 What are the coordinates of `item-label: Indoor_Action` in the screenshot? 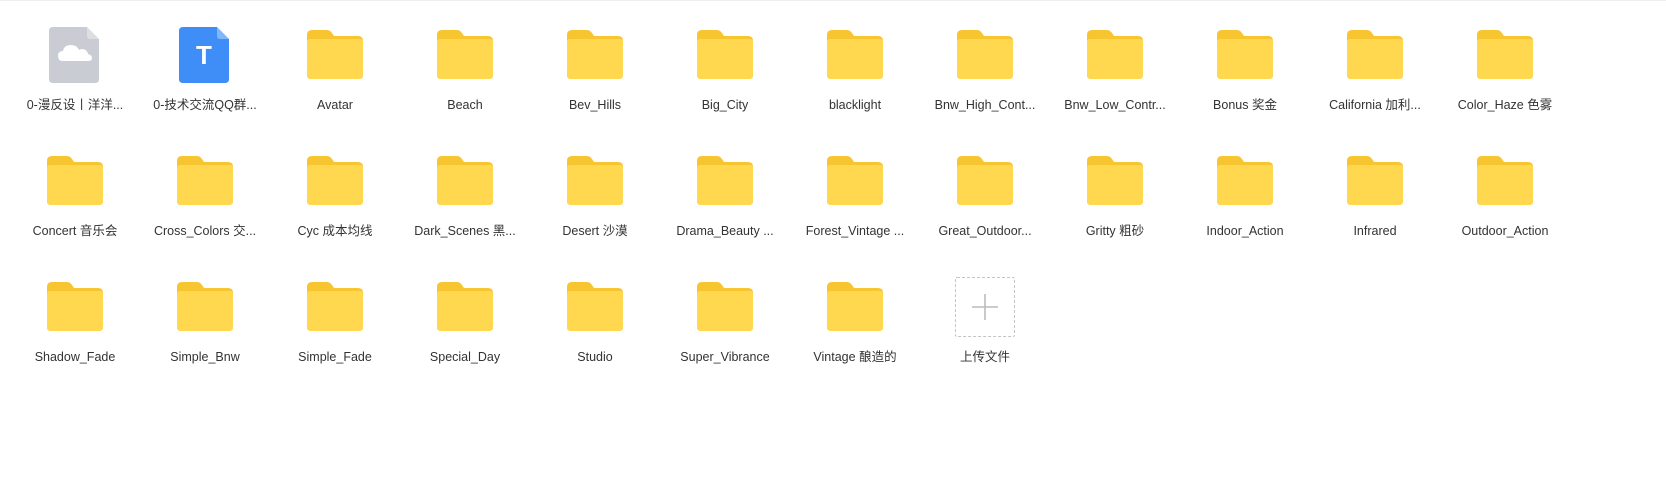 It's located at (1245, 231).